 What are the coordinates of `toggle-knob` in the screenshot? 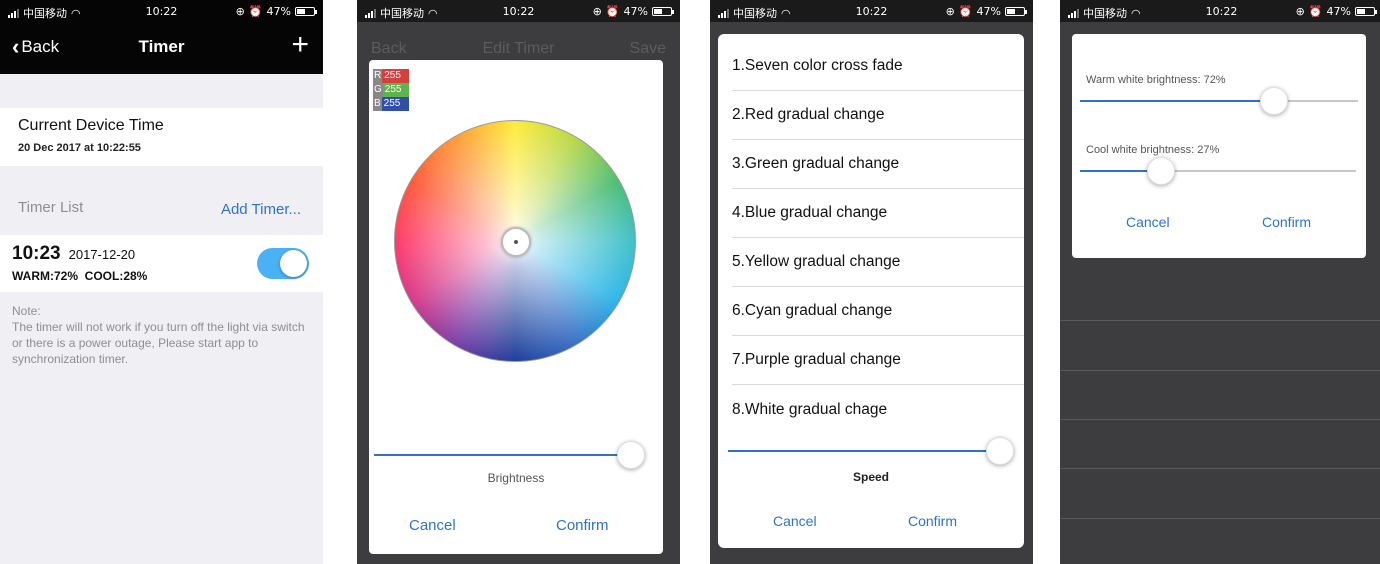 It's located at (293, 263).